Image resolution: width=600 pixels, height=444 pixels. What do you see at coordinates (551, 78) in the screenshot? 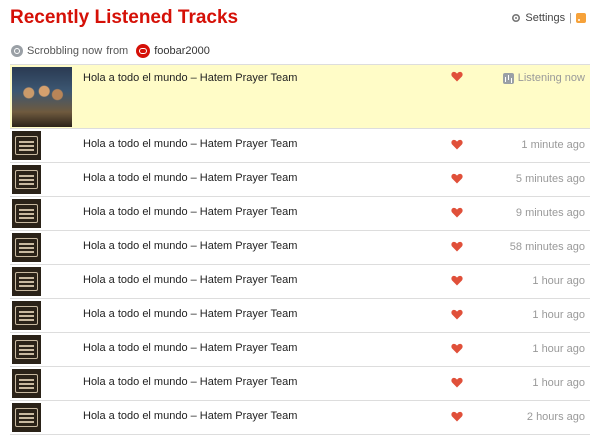
I see `listening-now-text: Listening now` at bounding box center [551, 78].